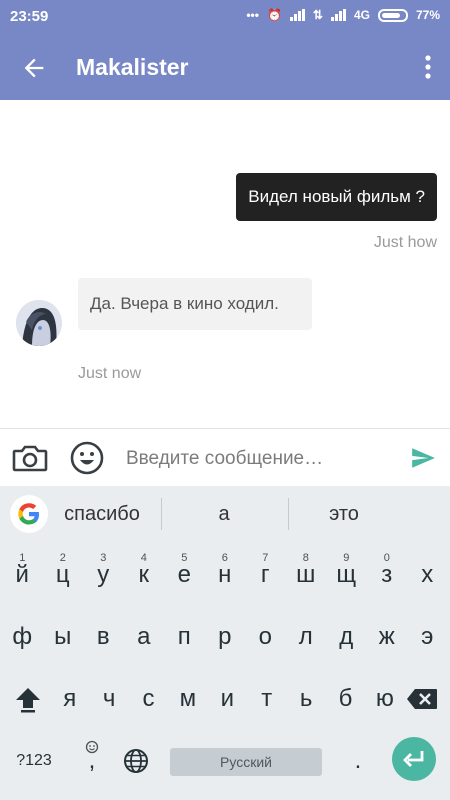 The height and width of the screenshot is (800, 450). Describe the element at coordinates (132, 67) in the screenshot. I see `chat-title: Makalister` at that location.